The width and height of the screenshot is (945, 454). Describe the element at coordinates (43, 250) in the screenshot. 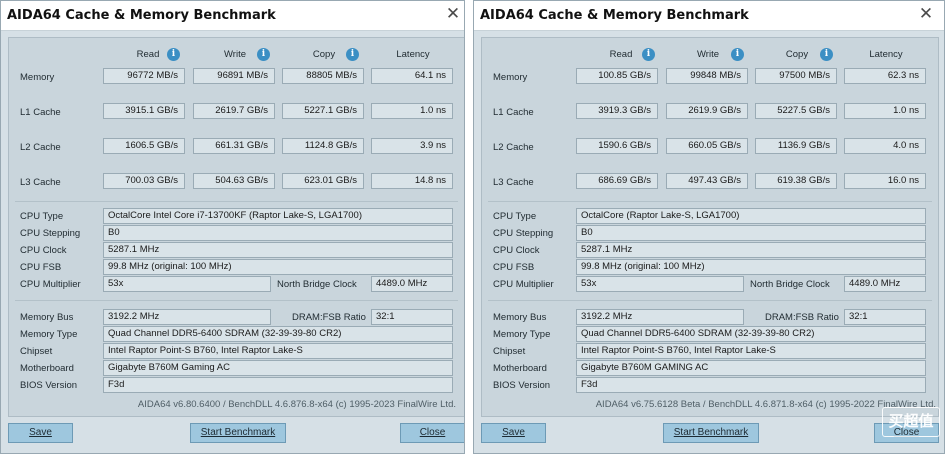

I see `cpu-clock-label: CPU Clock` at that location.